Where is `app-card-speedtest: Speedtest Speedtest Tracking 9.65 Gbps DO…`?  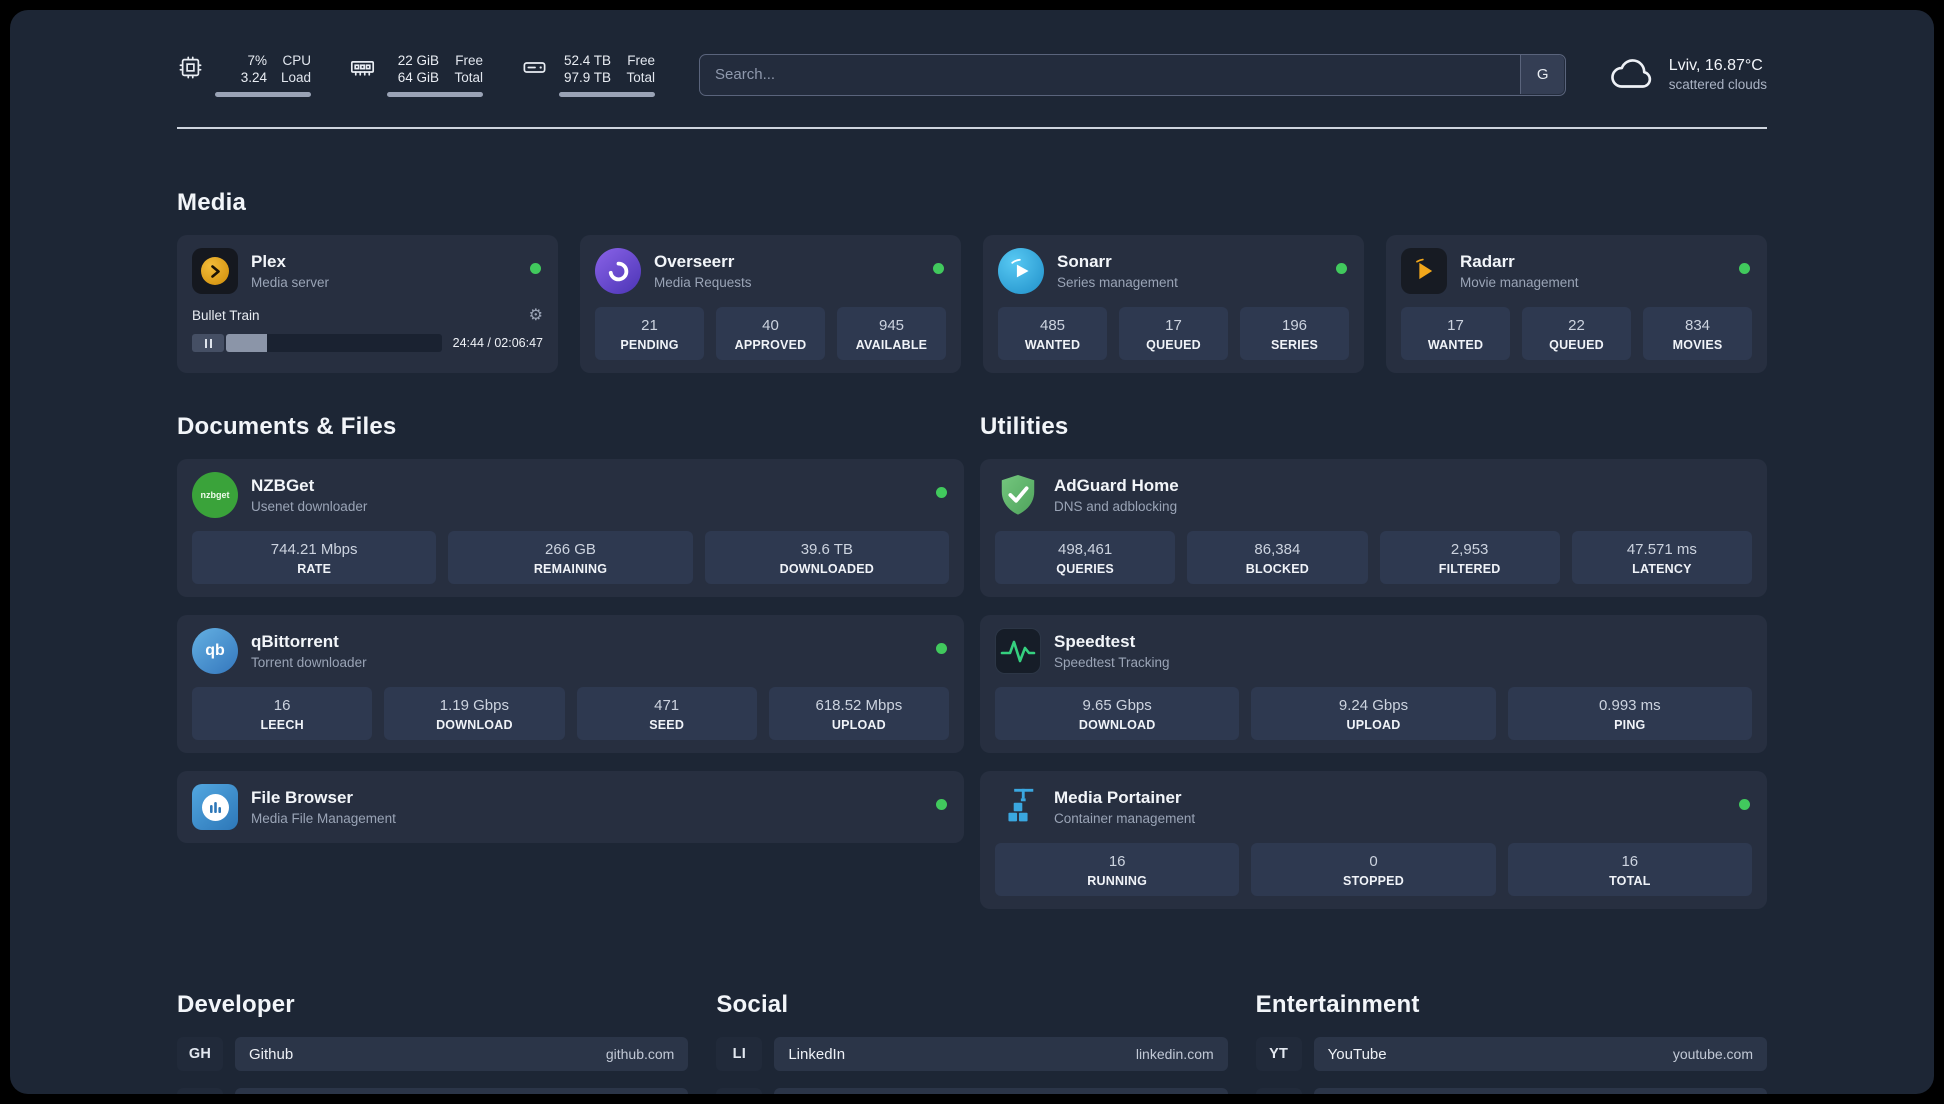 app-card-speedtest: Speedtest Speedtest Tracking 9.65 Gbps DO… is located at coordinates (1373, 684).